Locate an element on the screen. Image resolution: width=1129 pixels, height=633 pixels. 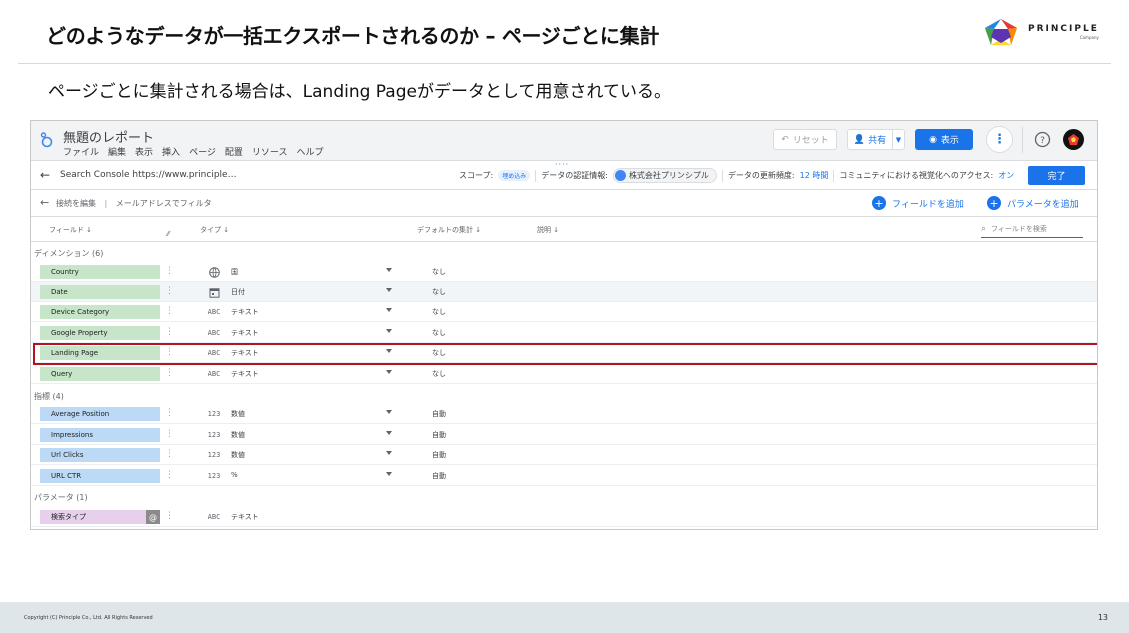
add-field-button: + フィールドを追加 is located at coordinates (918, 203).